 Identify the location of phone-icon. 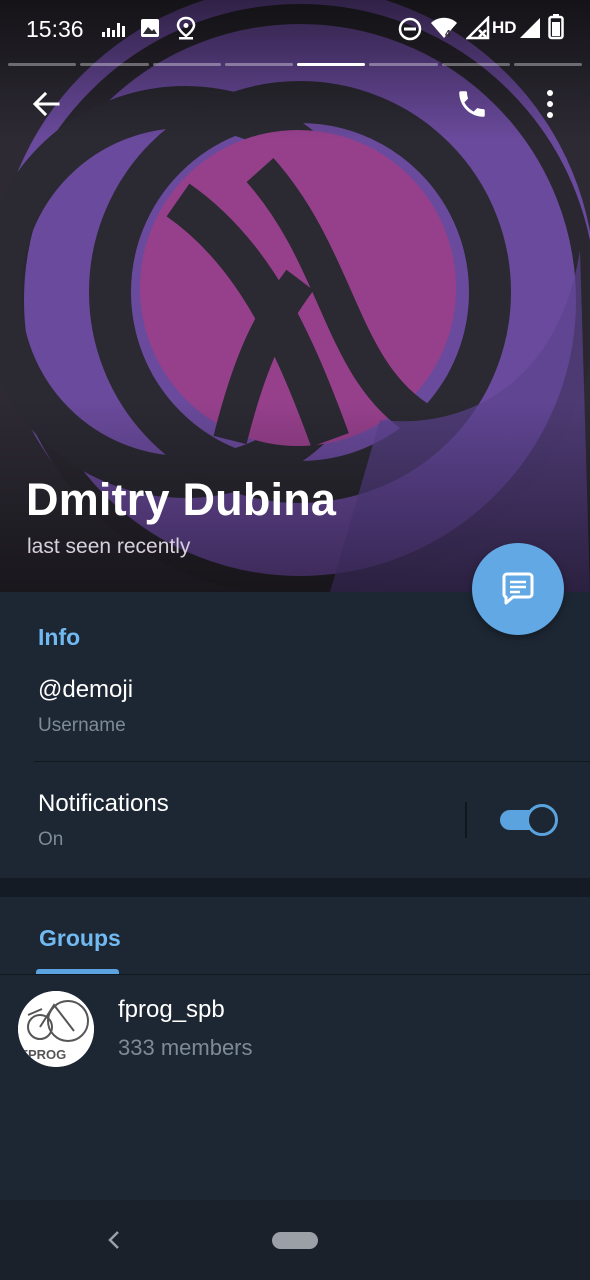
(472, 104).